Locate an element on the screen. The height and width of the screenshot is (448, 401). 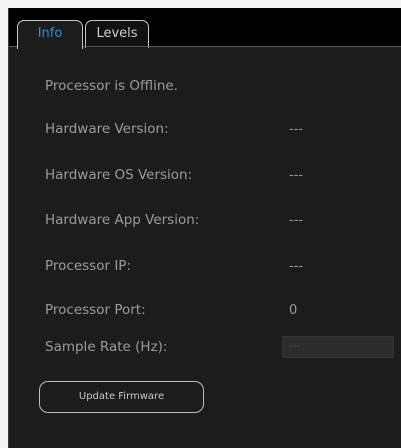
sample-rate-label: Sample Rate (Hz): is located at coordinates (106, 347).